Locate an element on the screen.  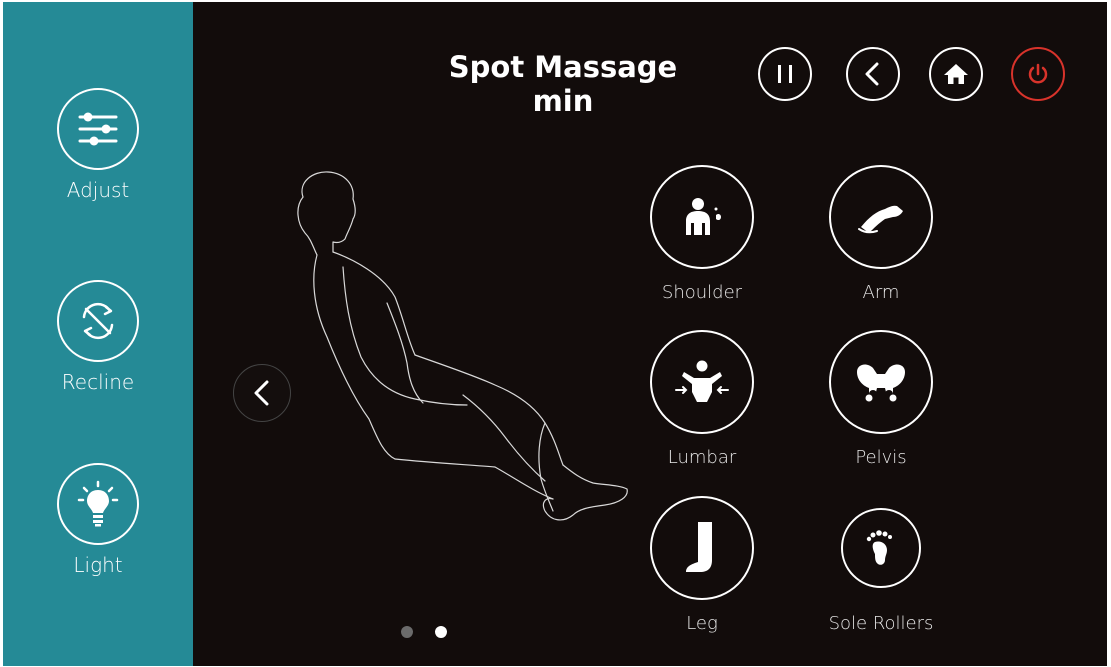
power-icon is located at coordinates (1038, 73).